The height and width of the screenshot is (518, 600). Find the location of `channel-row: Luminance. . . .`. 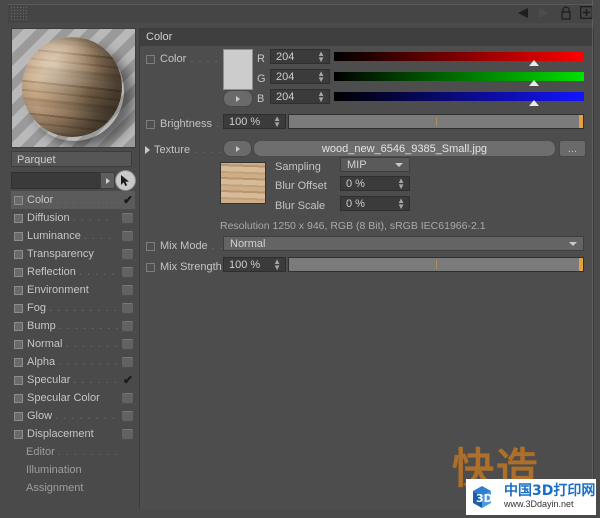

channel-row: Luminance. . . . is located at coordinates (73, 236).